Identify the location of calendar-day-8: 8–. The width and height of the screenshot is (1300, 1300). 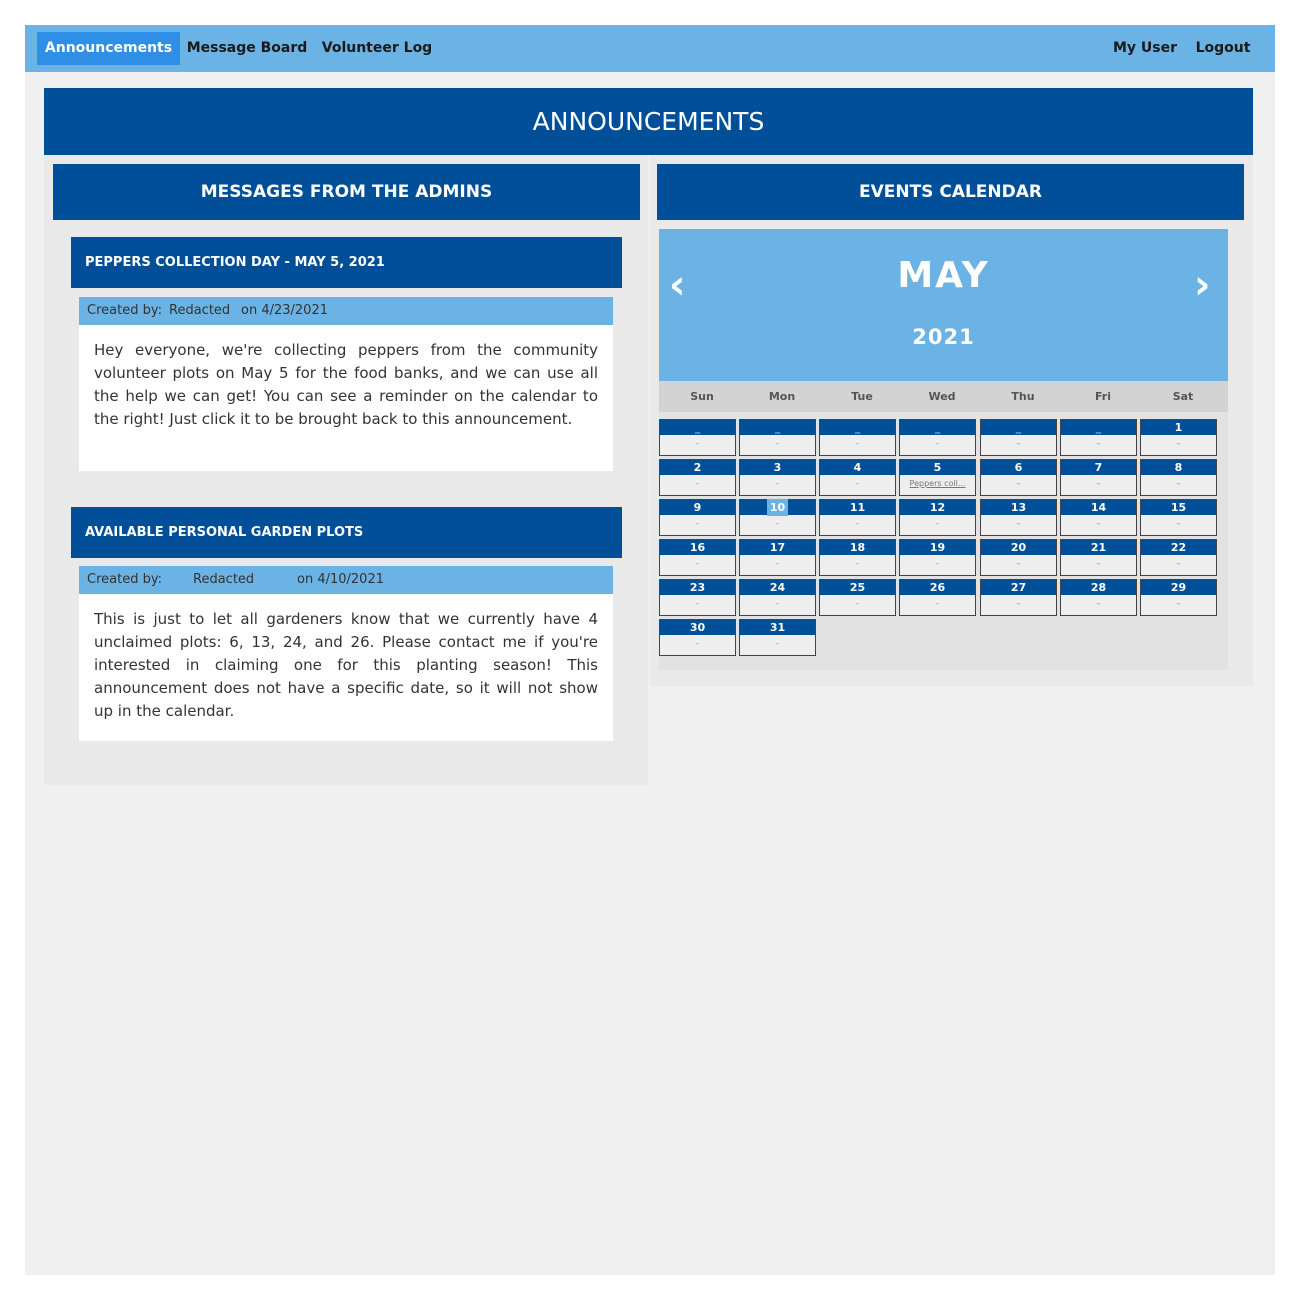
(1178, 477).